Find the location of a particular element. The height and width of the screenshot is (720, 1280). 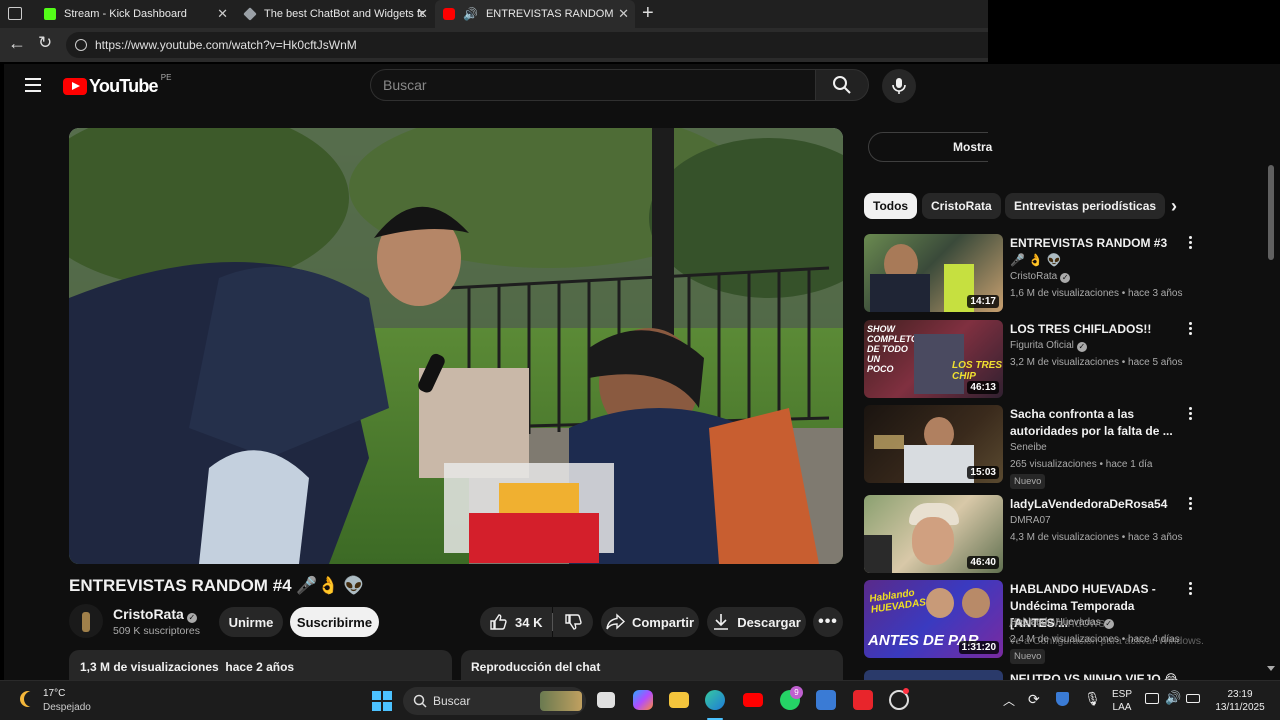

tray-overflow-chevron-icon: ︿ is located at coordinates (1009, 700).